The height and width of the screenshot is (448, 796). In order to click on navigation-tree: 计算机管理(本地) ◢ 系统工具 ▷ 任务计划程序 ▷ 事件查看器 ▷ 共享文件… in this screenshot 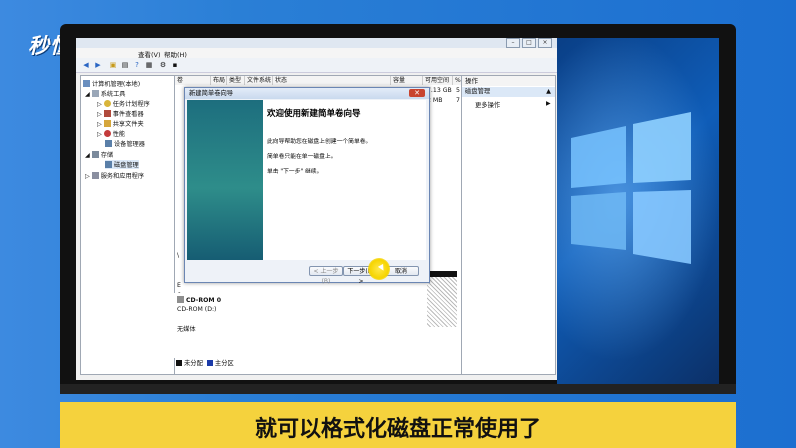, I will do `click(127, 225)`.